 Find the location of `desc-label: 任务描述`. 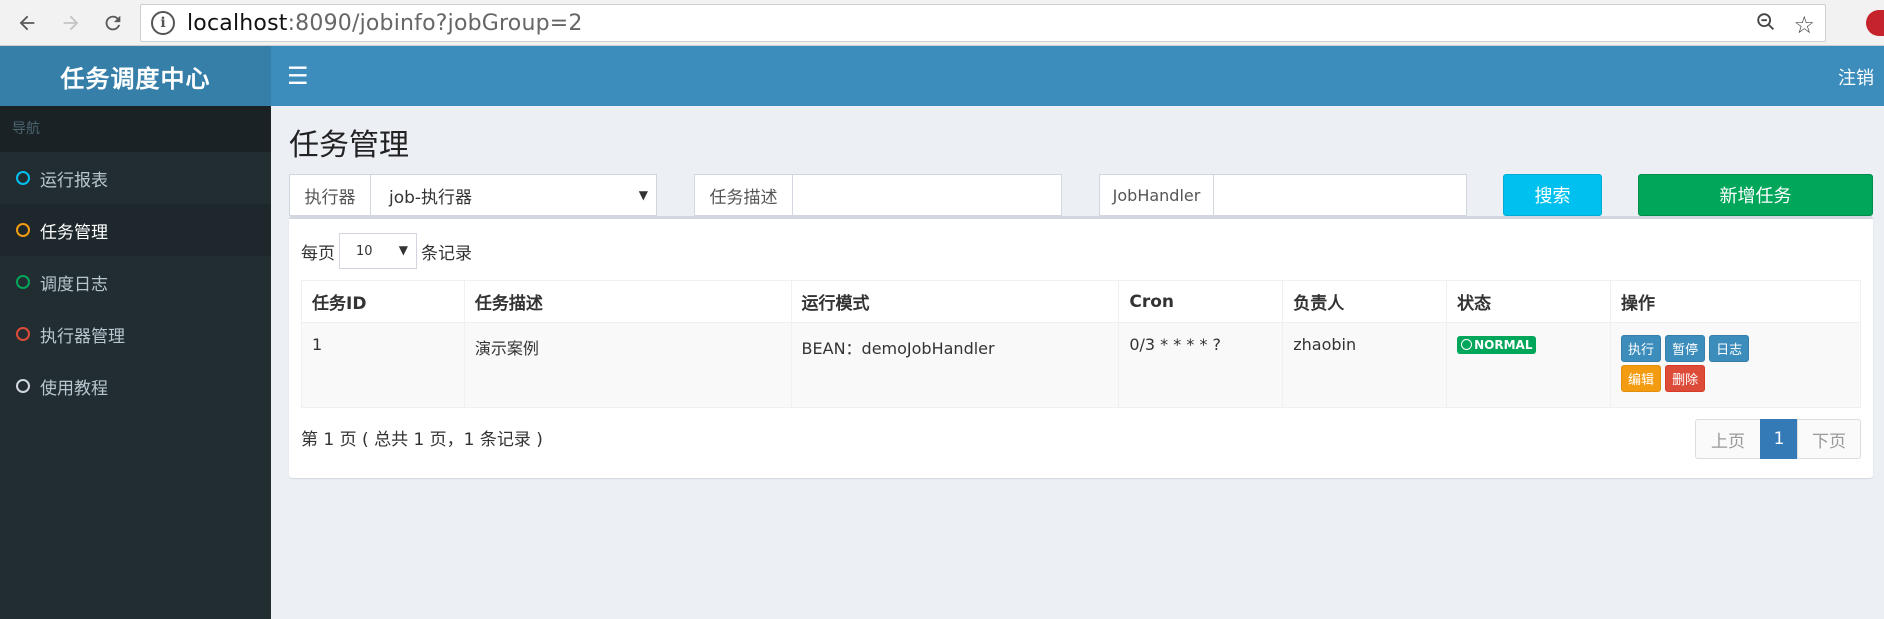

desc-label: 任务描述 is located at coordinates (744, 195).